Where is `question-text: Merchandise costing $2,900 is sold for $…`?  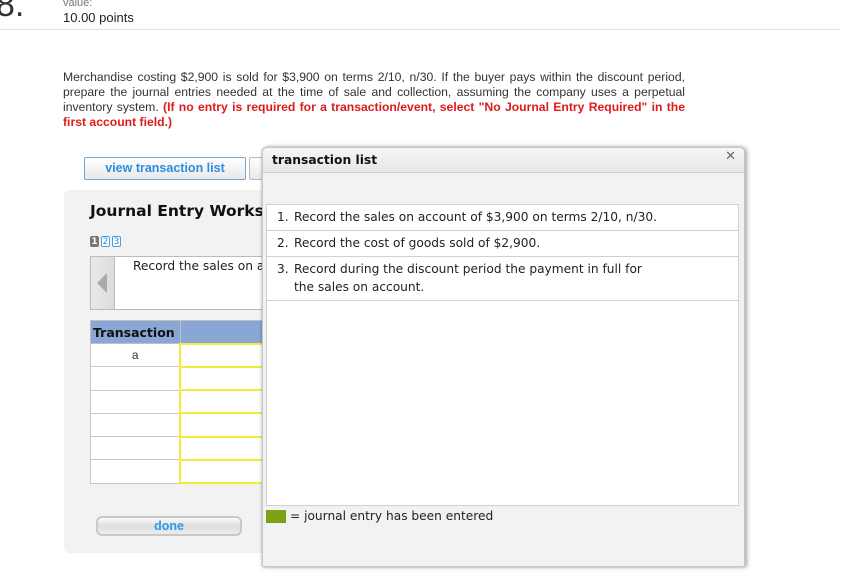
question-text: Merchandise costing $2,900 is sold for $… is located at coordinates (374, 100).